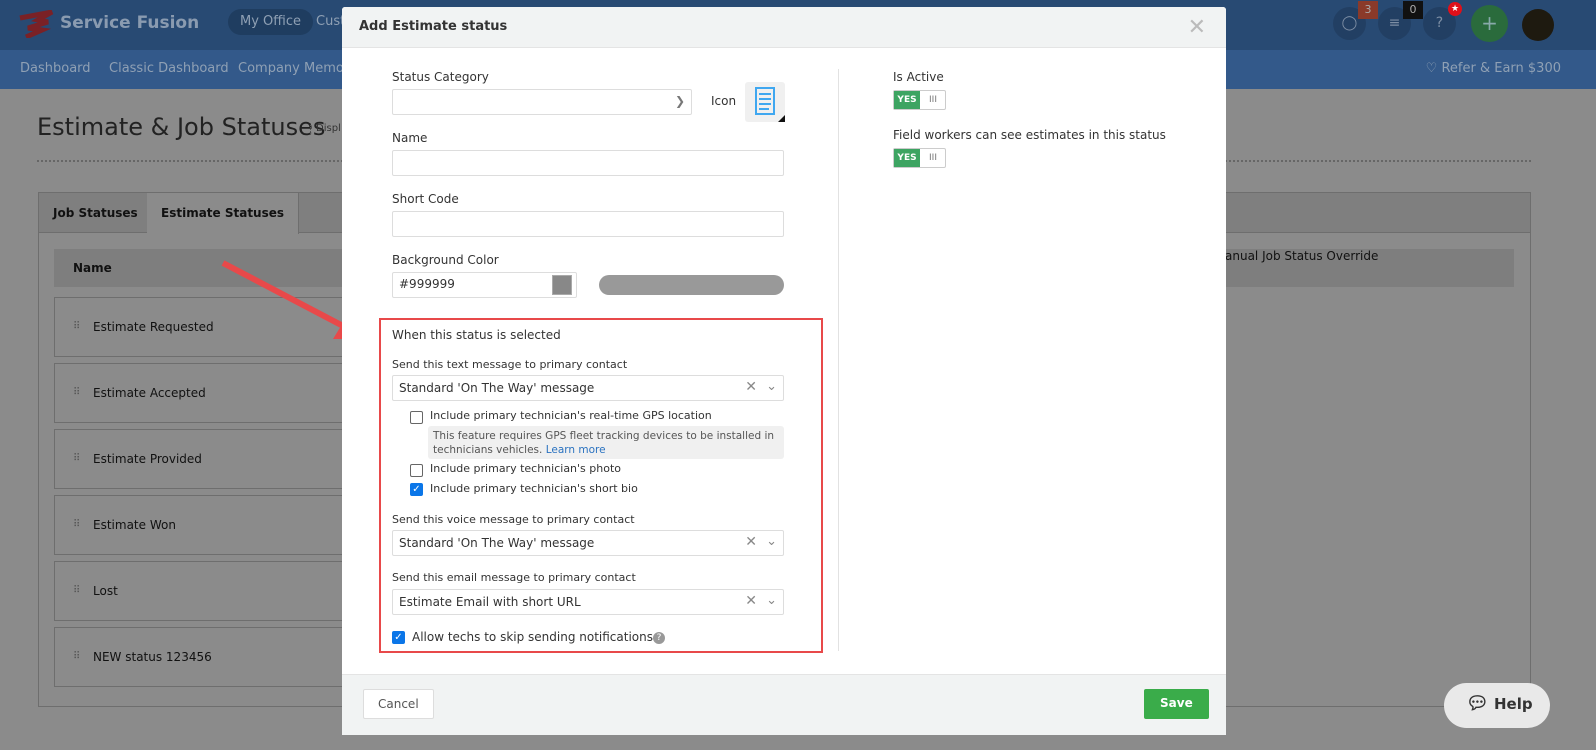 The height and width of the screenshot is (750, 1596). What do you see at coordinates (134, 525) in the screenshot?
I see `row-label: Estimate Won` at bounding box center [134, 525].